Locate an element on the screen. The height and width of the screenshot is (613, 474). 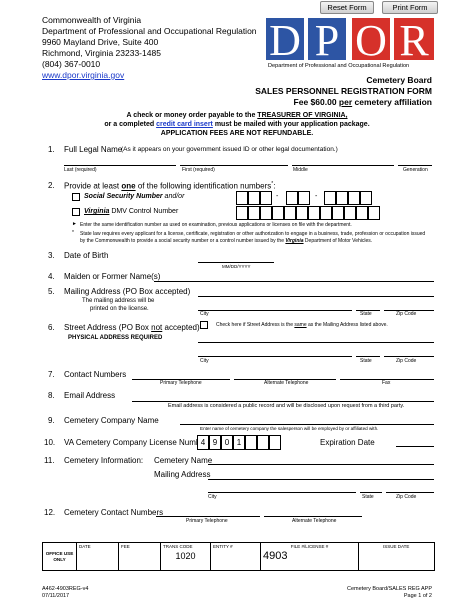
same-word: same is located at coordinates (300, 325).